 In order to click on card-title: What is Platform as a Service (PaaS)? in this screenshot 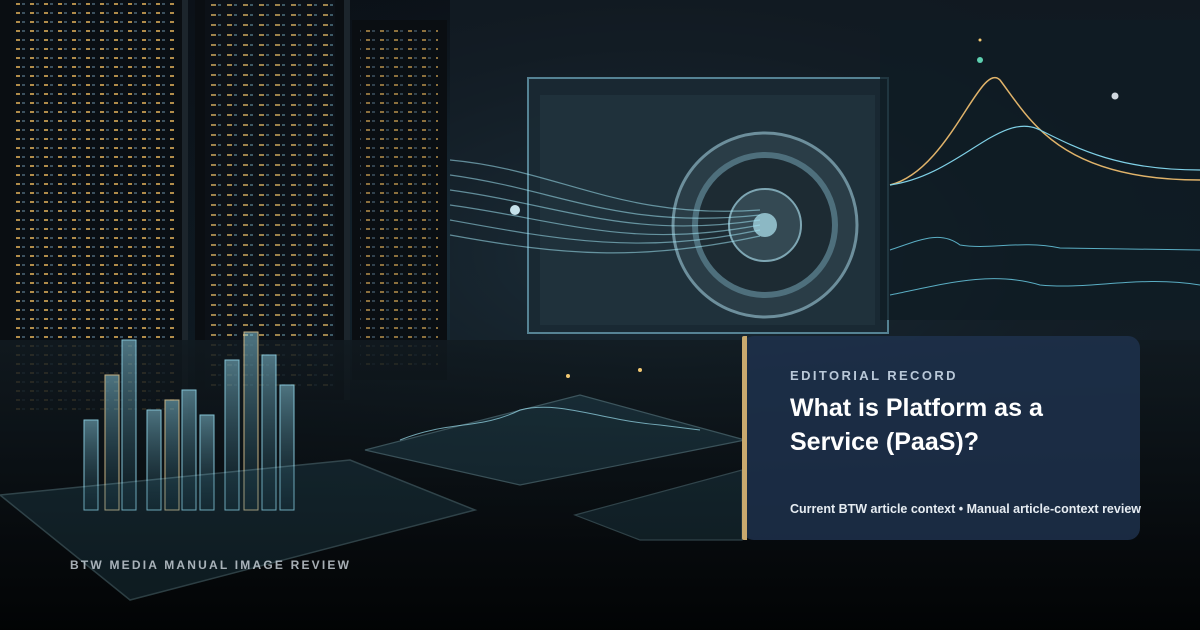, I will do `click(956, 425)`.